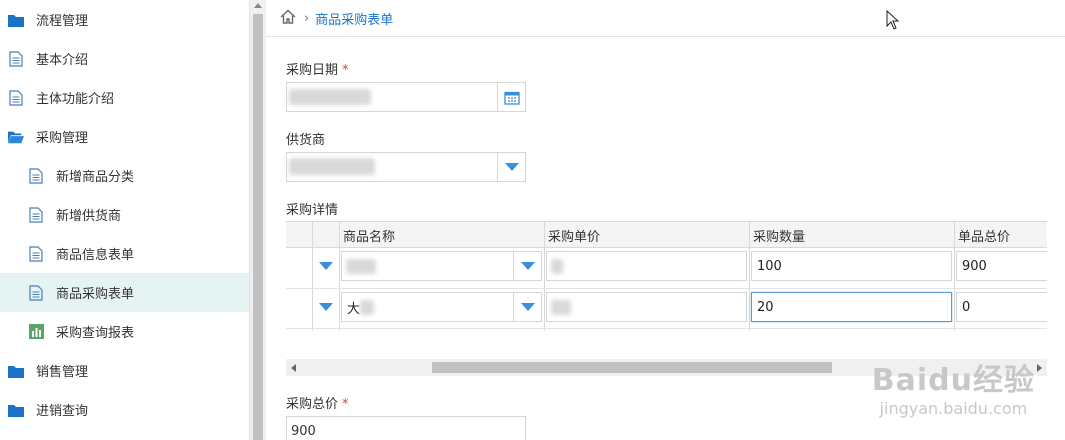  I want to click on product-select: 大, so click(441, 307).